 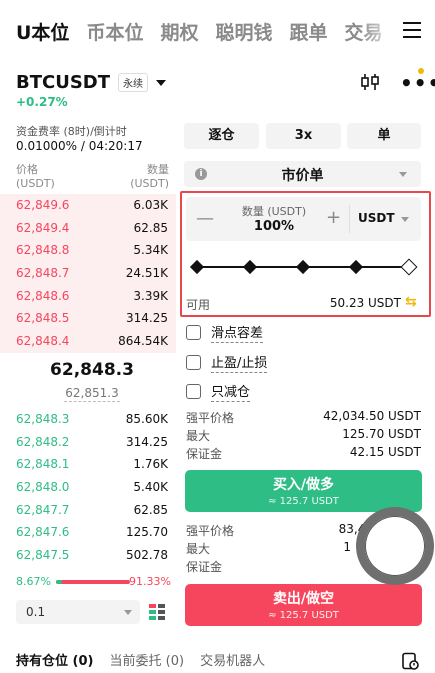 What do you see at coordinates (88, 510) in the screenshot?
I see `bid-row: 62,847.7 62.85` at bounding box center [88, 510].